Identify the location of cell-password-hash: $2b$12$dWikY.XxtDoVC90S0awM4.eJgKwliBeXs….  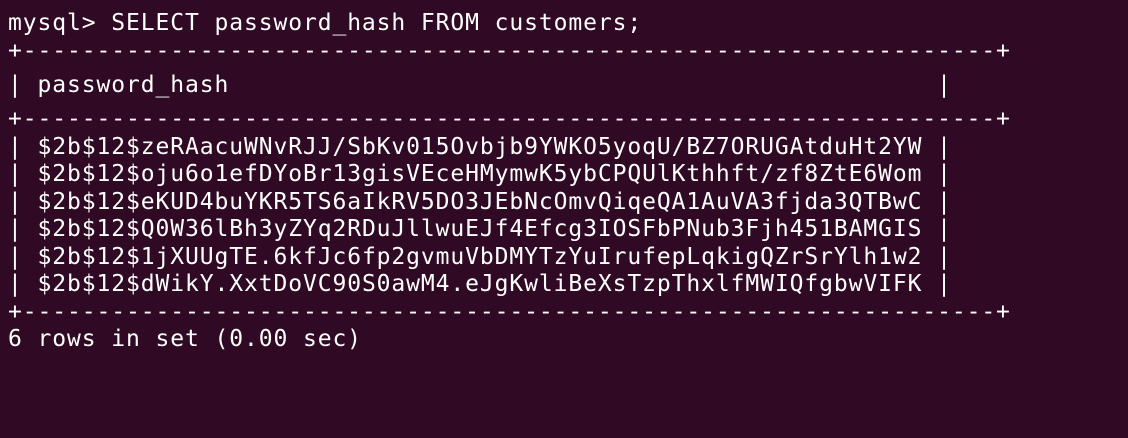
(480, 284).